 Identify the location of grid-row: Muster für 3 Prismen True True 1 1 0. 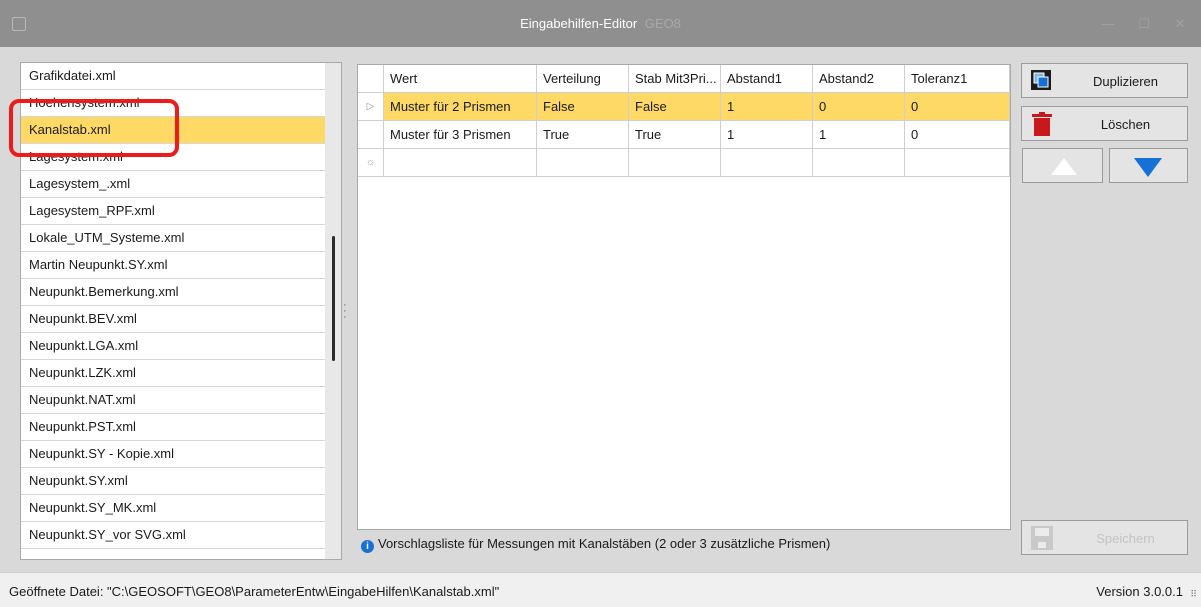
(684, 135).